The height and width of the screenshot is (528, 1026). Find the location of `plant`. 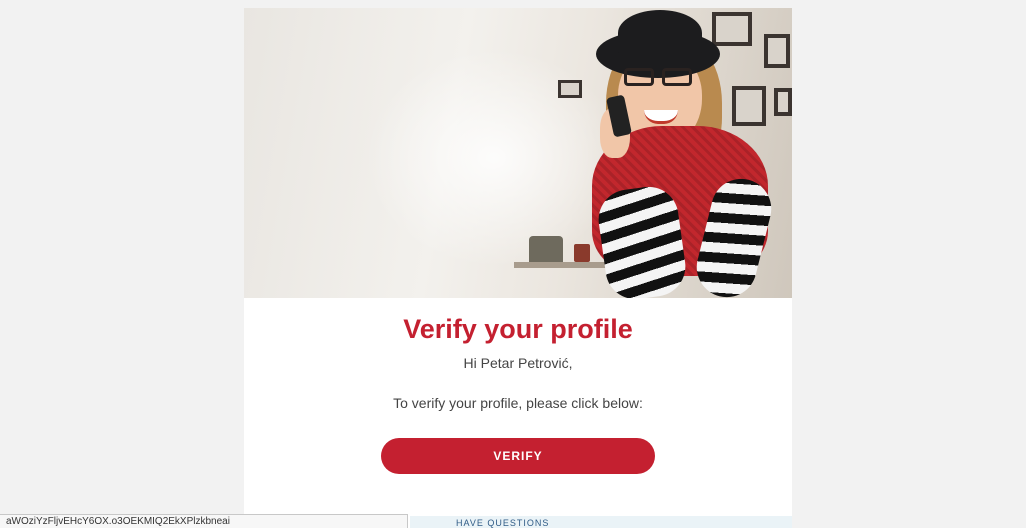

plant is located at coordinates (546, 249).